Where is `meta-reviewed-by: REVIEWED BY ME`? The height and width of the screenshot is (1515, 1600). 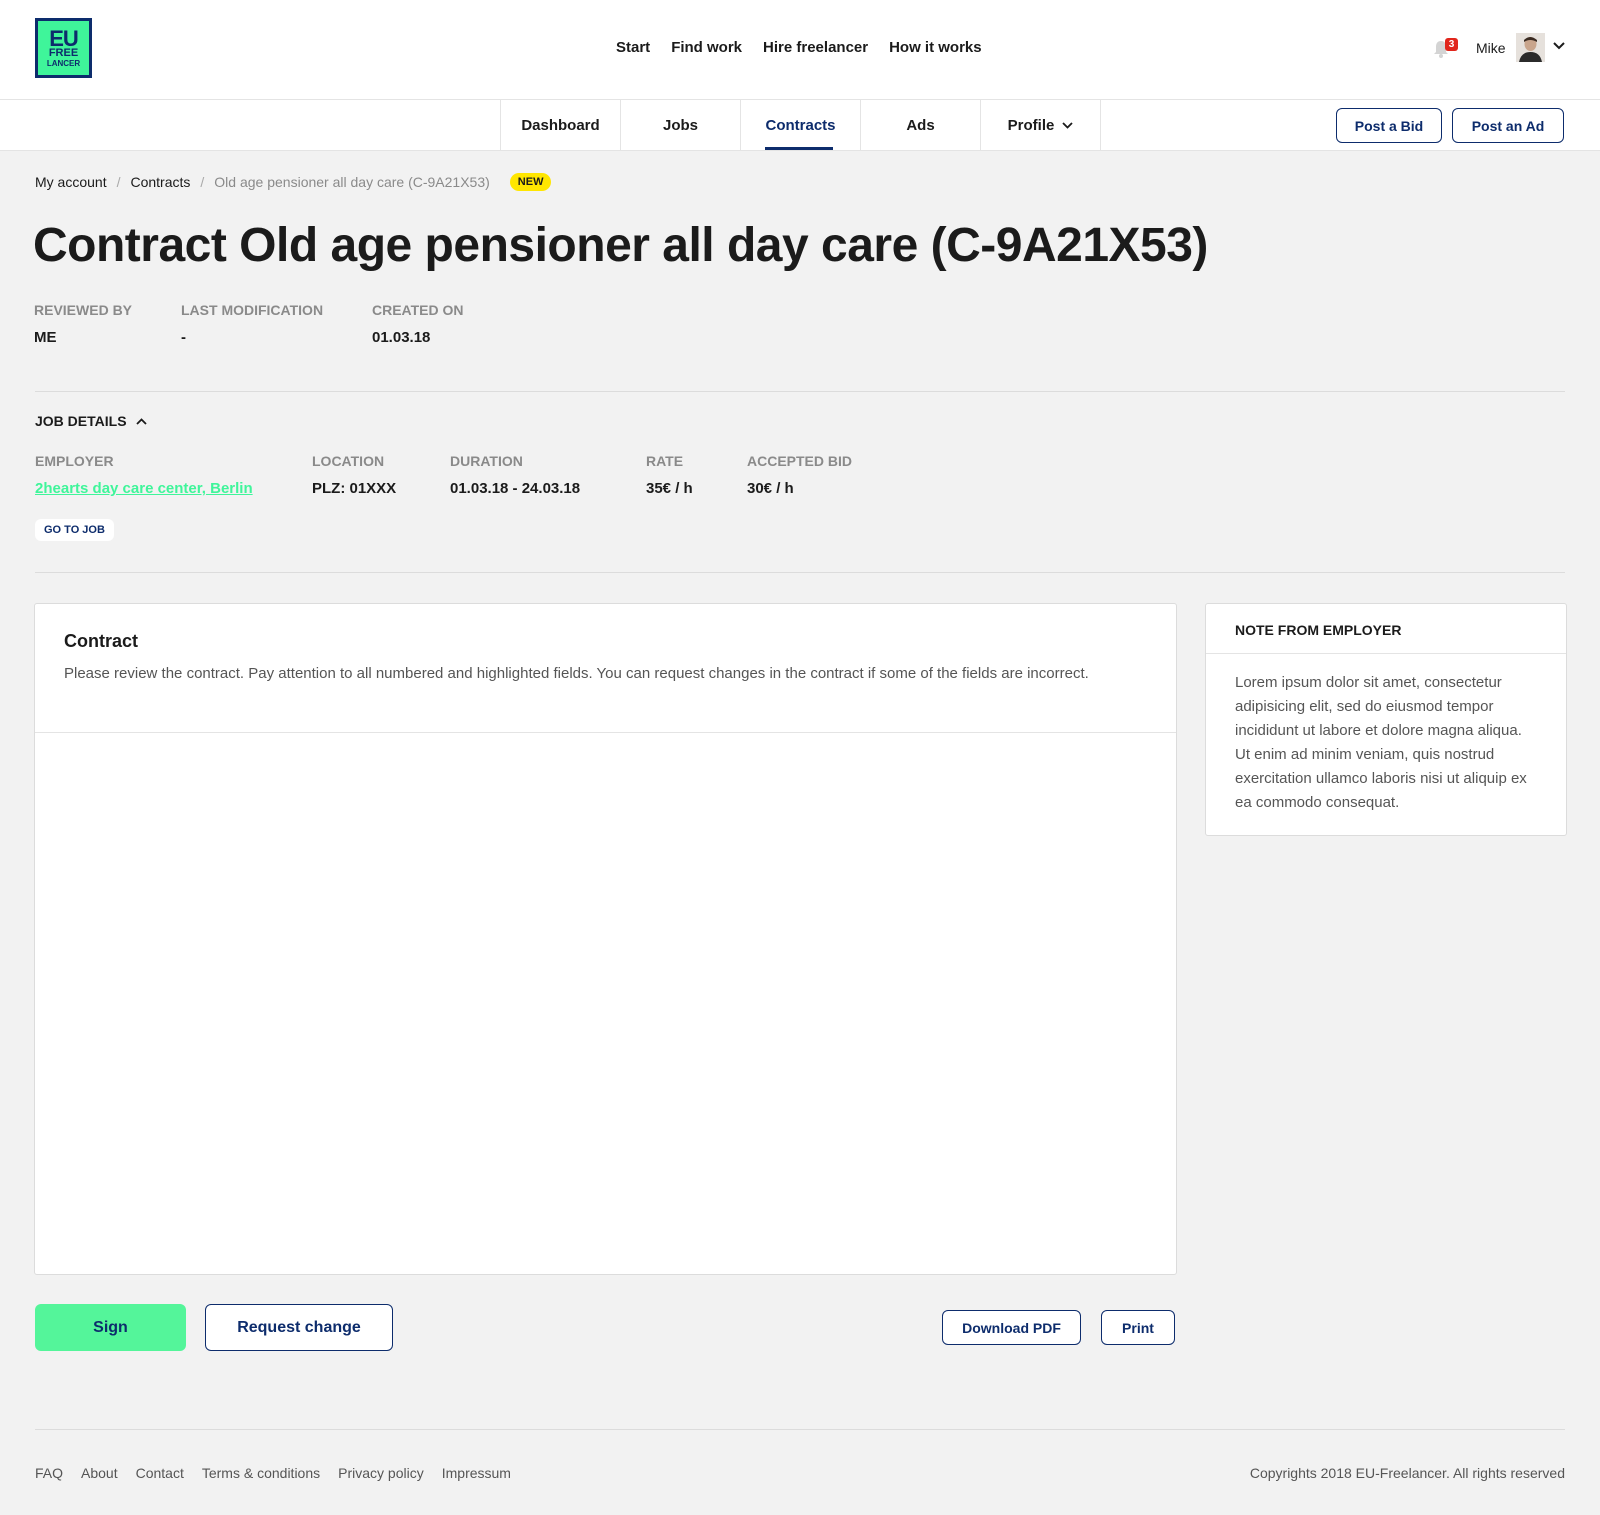
meta-reviewed-by: REVIEWED BY ME is located at coordinates (83, 324).